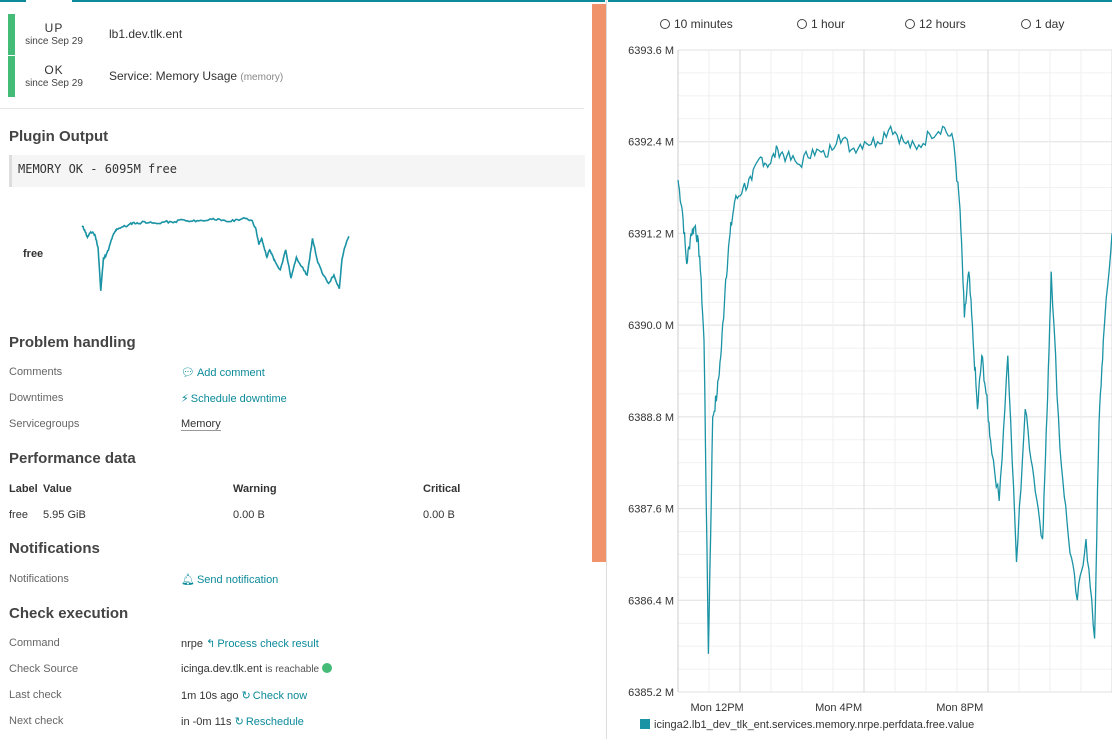  Describe the element at coordinates (439, 515) in the screenshot. I see `perf-cell-critical: 0.00 B` at that location.